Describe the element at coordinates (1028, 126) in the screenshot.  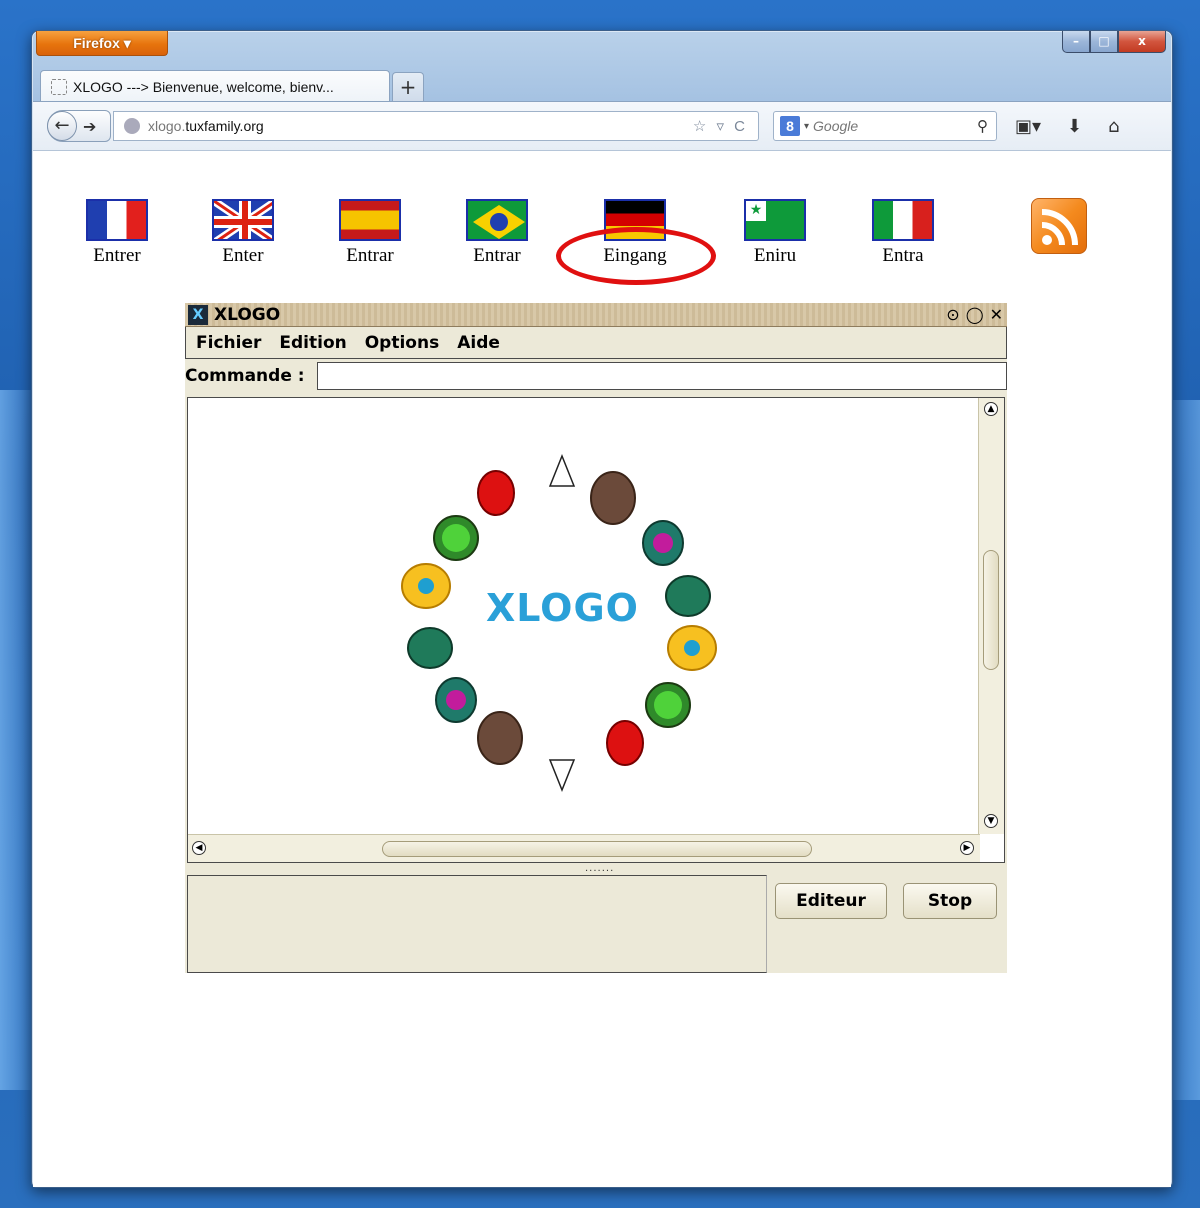
I see `bookmark-icon: ▣▾` at that location.